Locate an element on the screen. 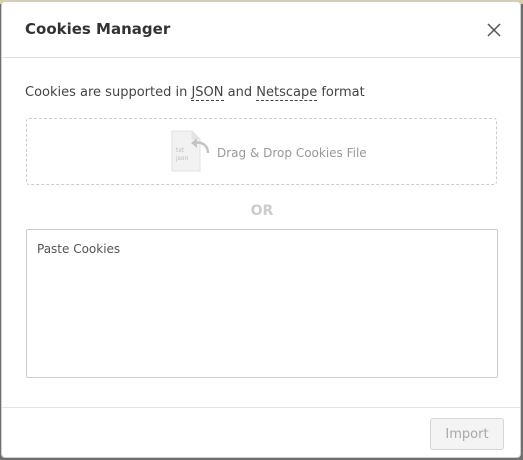 This screenshot has width=523, height=460. intro-suffix: format is located at coordinates (341, 92).